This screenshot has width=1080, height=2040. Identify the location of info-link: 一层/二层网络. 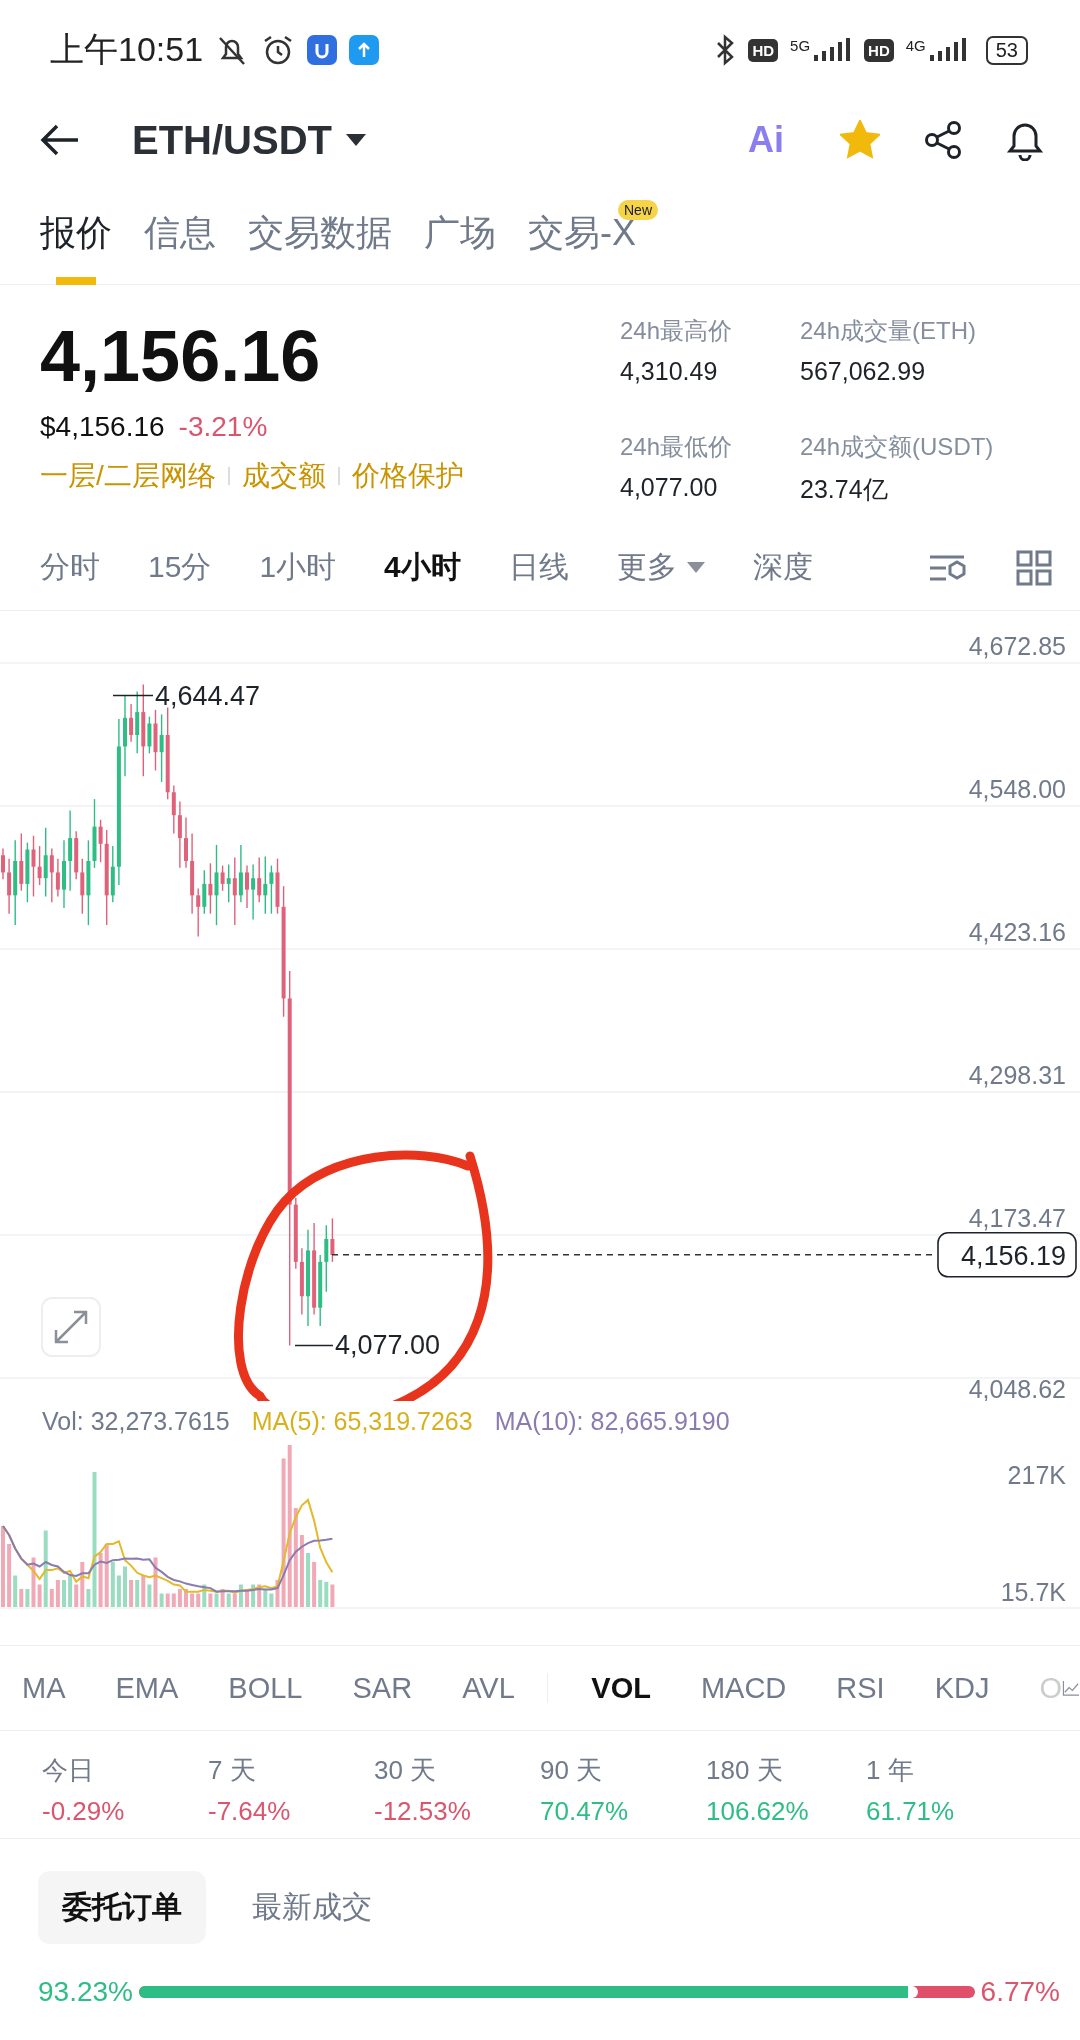
(128, 476).